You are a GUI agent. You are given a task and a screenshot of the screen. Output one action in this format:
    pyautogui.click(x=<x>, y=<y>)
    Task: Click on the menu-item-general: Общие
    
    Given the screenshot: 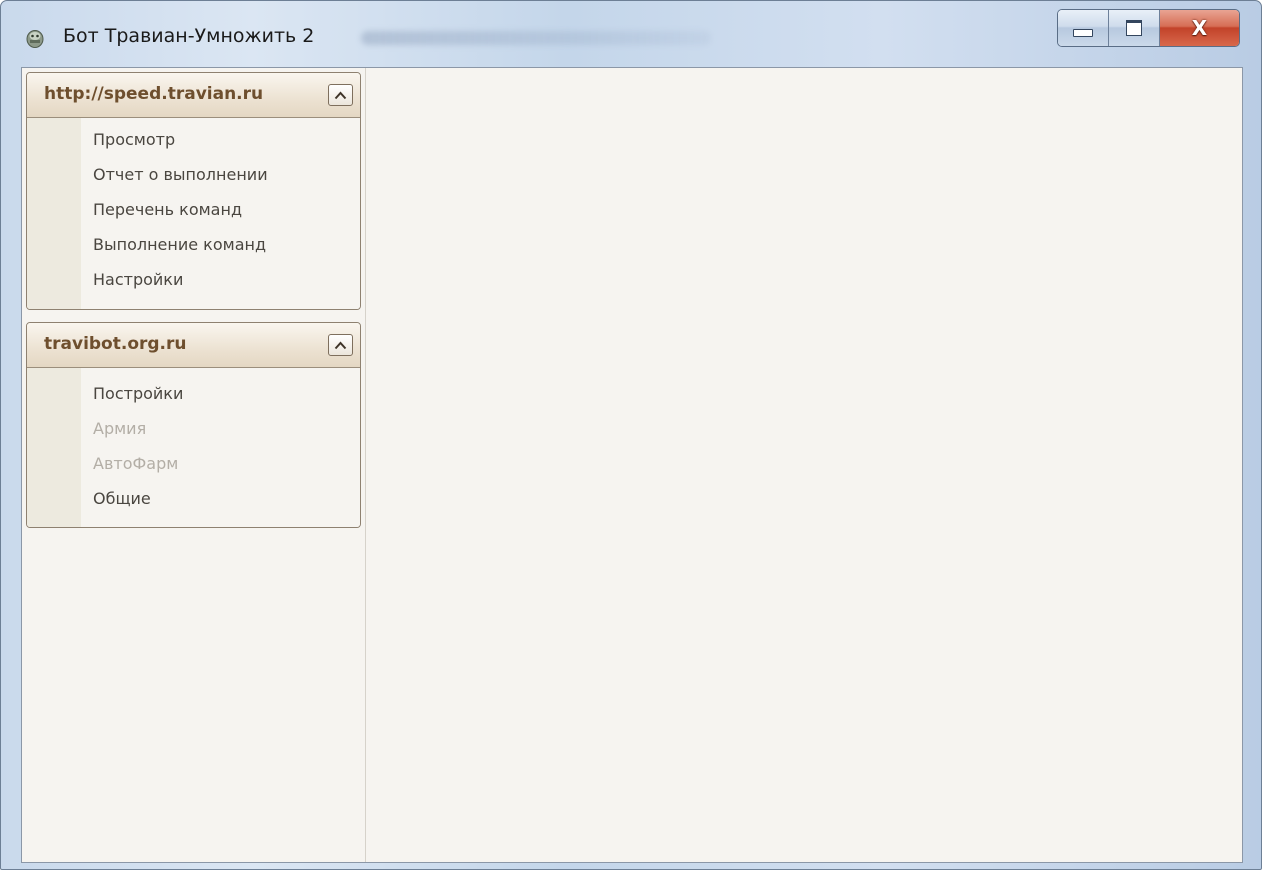 What is the action you would take?
    pyautogui.click(x=226, y=498)
    